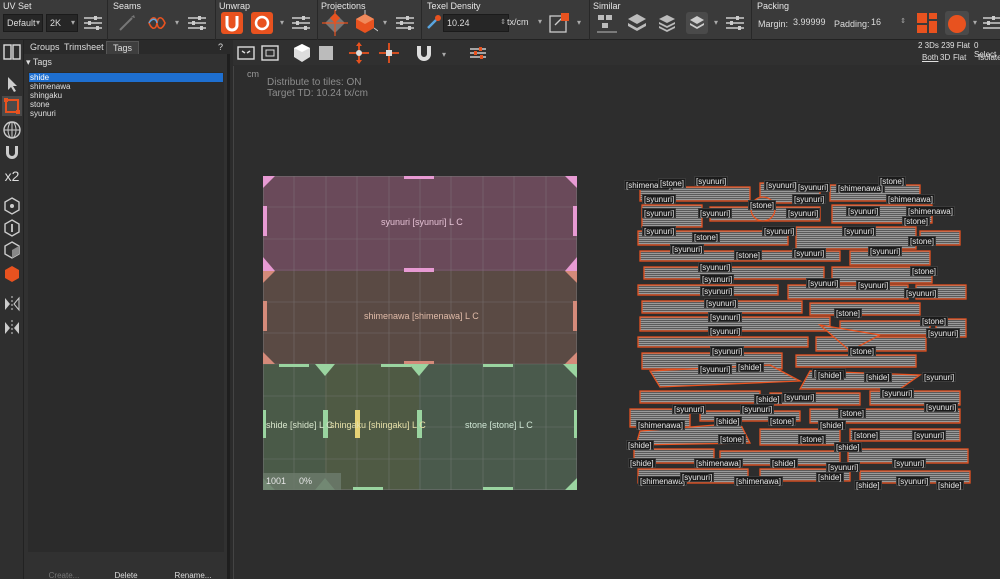 Image resolution: width=1000 pixels, height=579 pixels. I want to click on similar-stack-icon, so click(637, 23).